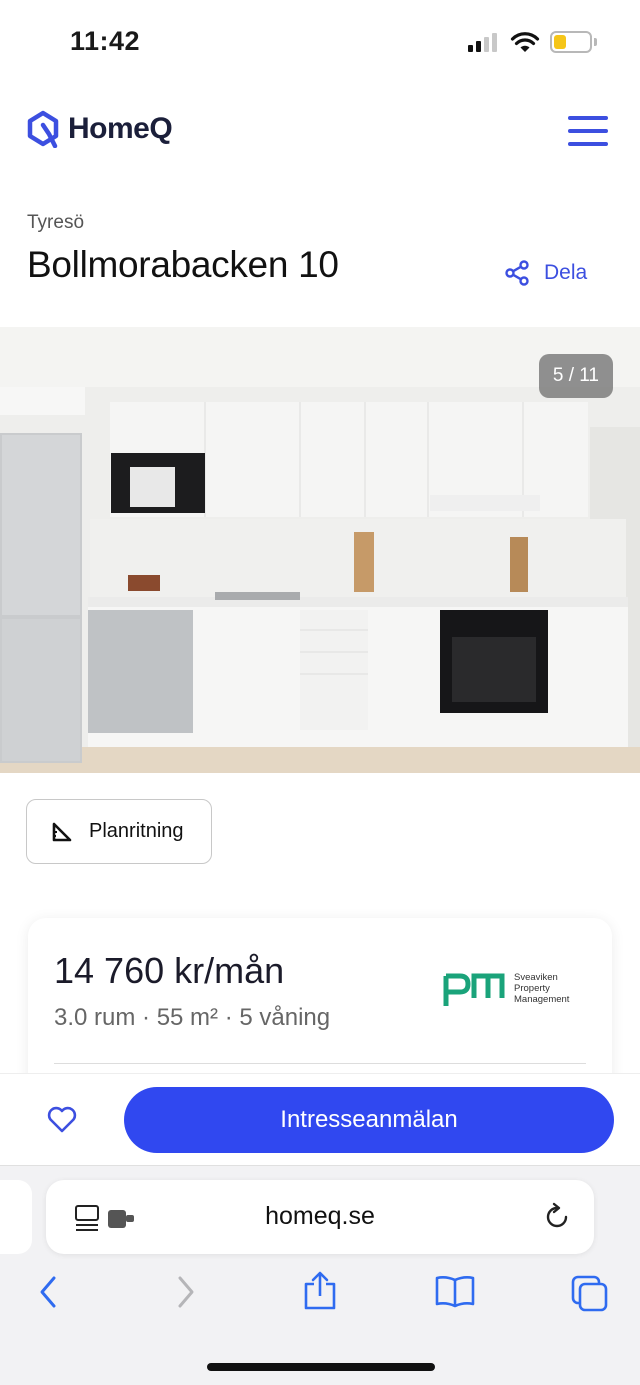 This screenshot has height=1385, width=640. What do you see at coordinates (595, 42) in the screenshot?
I see `battery-tip` at bounding box center [595, 42].